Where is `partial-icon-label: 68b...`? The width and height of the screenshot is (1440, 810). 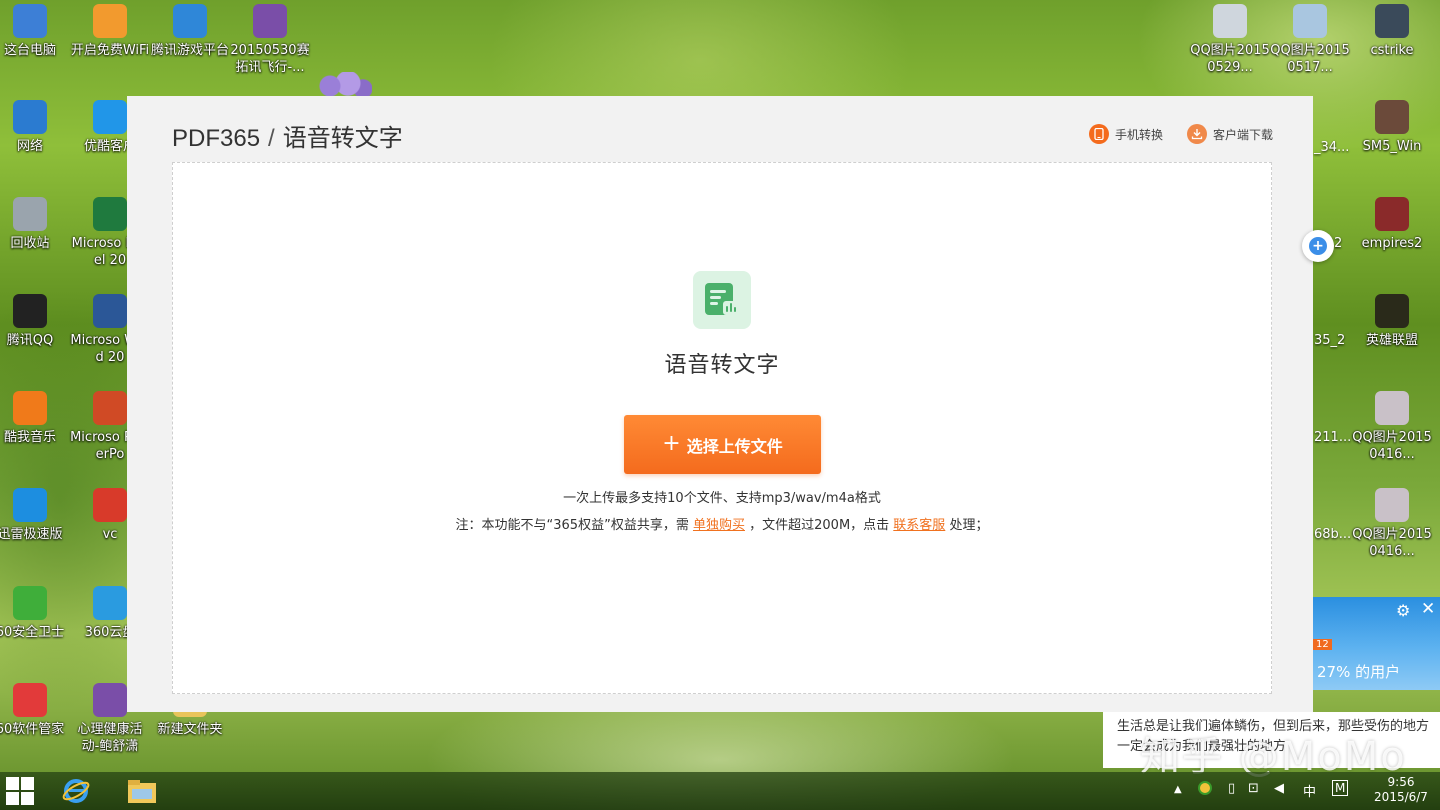
partial-icon-label: 68b... is located at coordinates (1332, 534).